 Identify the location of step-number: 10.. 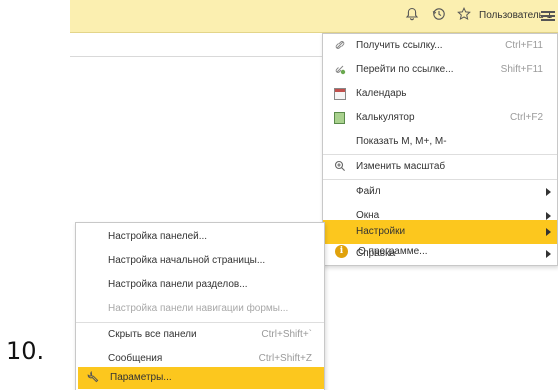
(25, 351).